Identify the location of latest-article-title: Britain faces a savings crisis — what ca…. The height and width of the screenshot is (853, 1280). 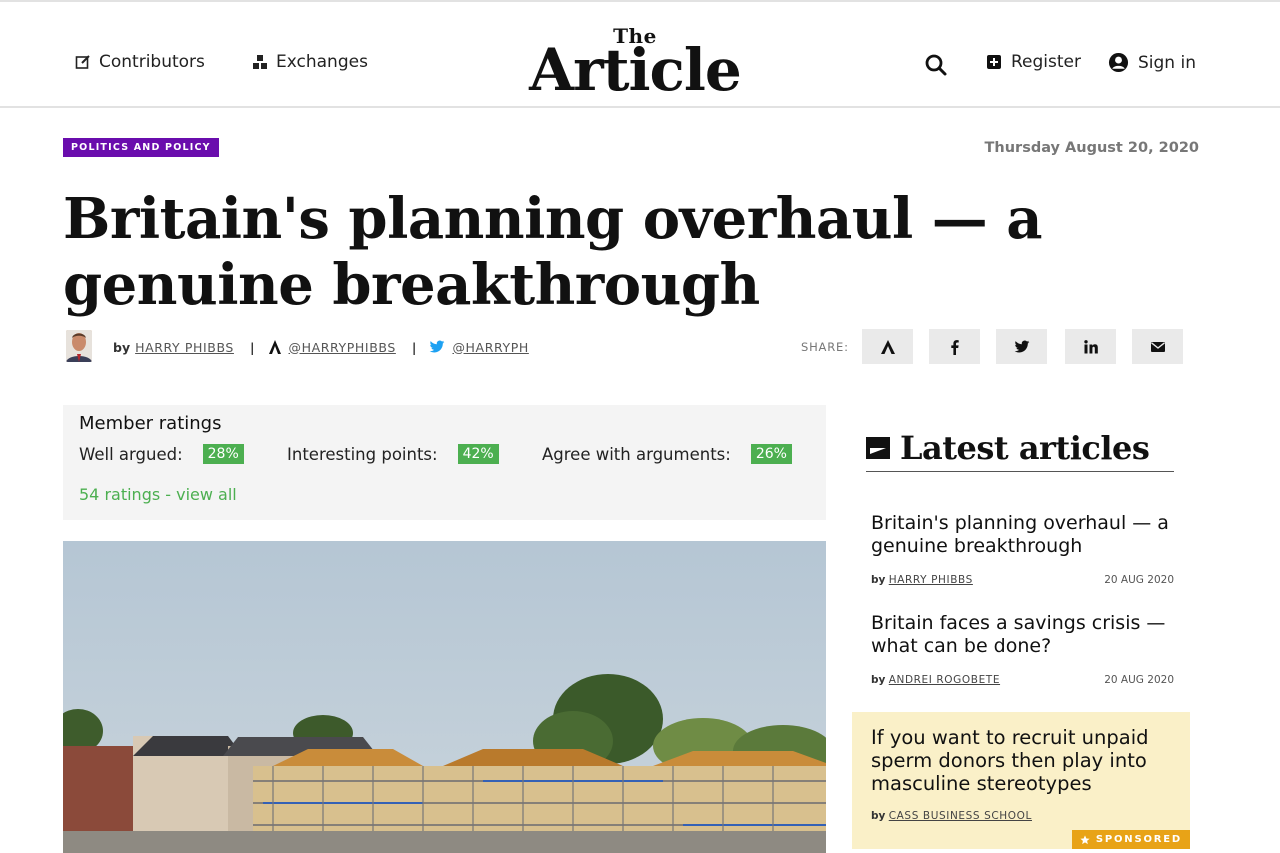
(1022, 635).